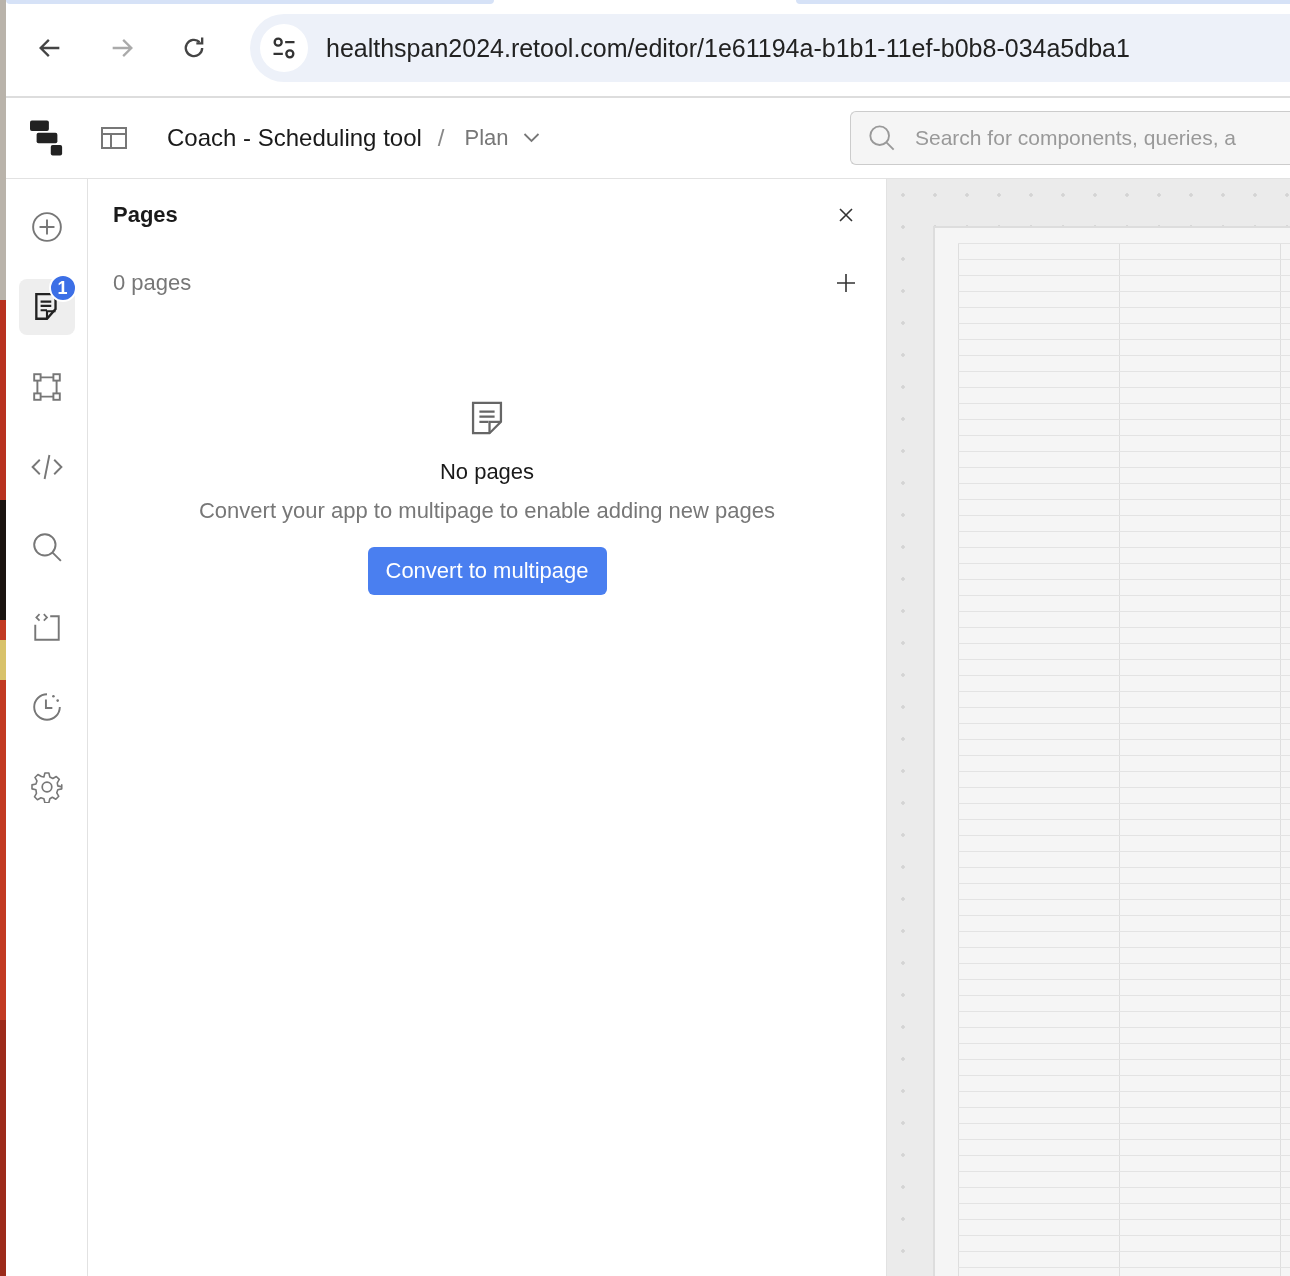 Image resolution: width=1290 pixels, height=1276 pixels. What do you see at coordinates (114, 138) in the screenshot?
I see `layout-icon` at bounding box center [114, 138].